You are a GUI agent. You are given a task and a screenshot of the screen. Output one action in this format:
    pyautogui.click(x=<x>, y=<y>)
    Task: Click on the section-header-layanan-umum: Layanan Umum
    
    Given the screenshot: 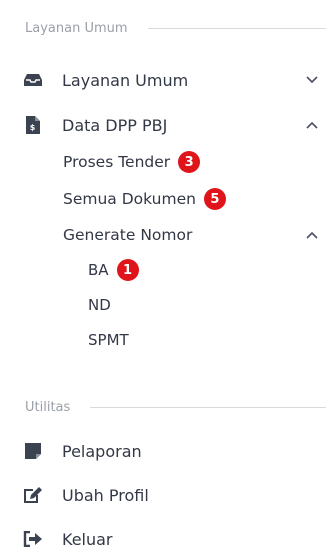 What is the action you would take?
    pyautogui.click(x=175, y=28)
    